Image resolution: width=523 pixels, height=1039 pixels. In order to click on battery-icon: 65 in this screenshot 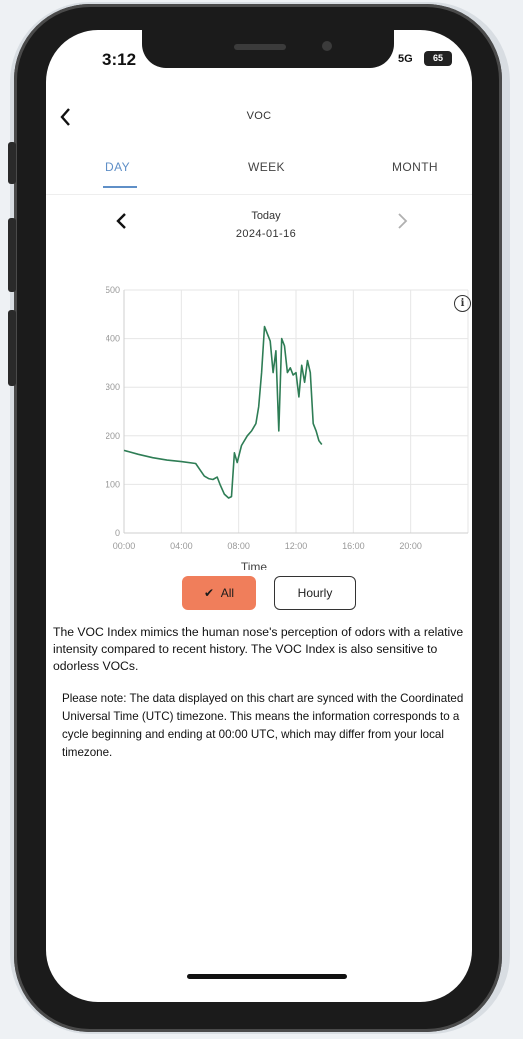, I will do `click(438, 58)`.